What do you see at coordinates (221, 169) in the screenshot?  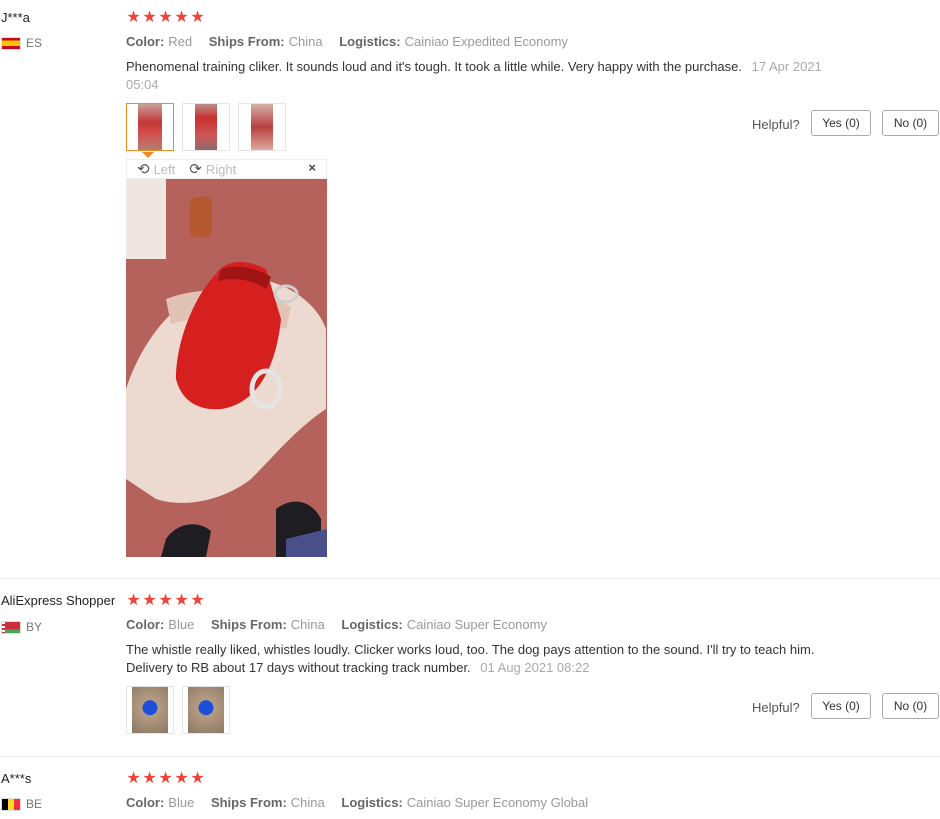 I see `rotate-right-button: Right` at bounding box center [221, 169].